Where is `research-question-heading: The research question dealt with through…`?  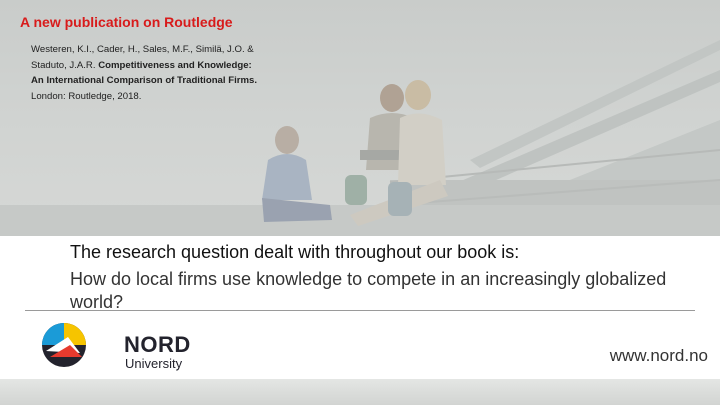 research-question-heading: The research question dealt with through… is located at coordinates (295, 252).